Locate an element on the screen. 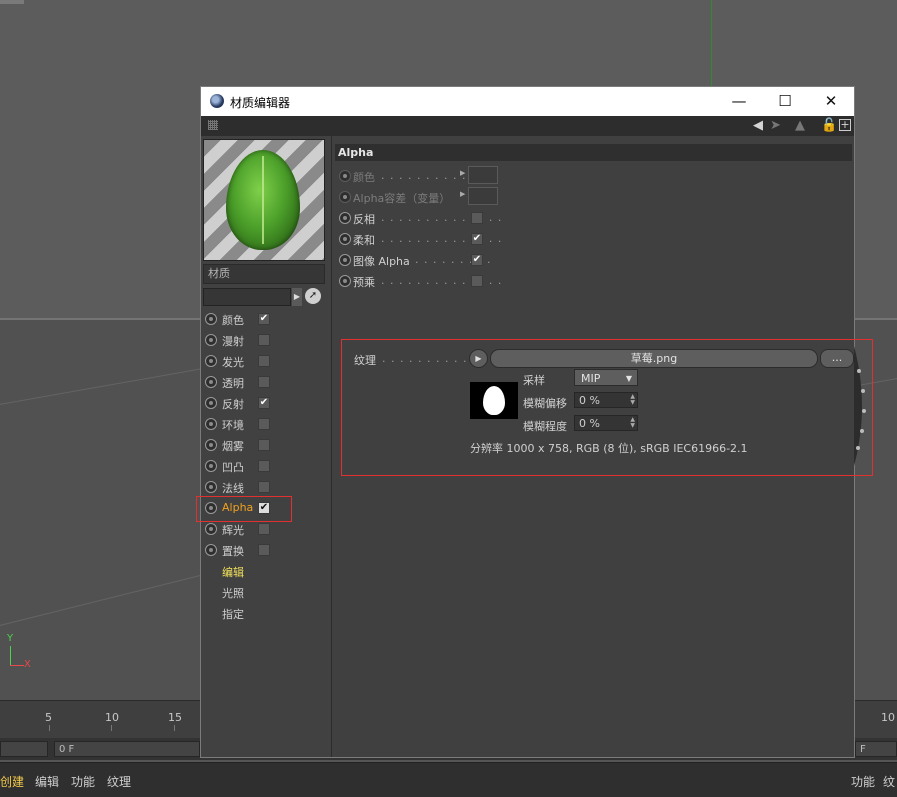  channel-bump: 凹凸 is located at coordinates (265, 466).